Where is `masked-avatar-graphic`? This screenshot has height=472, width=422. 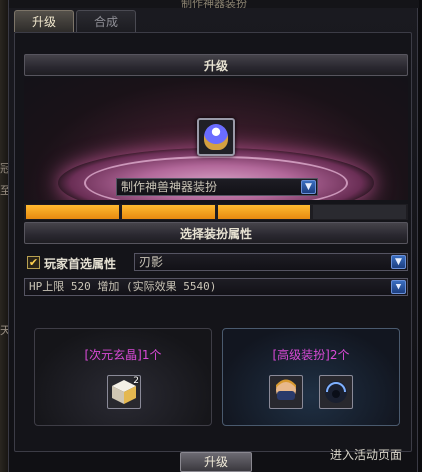
masked-avatar-graphic is located at coordinates (286, 389).